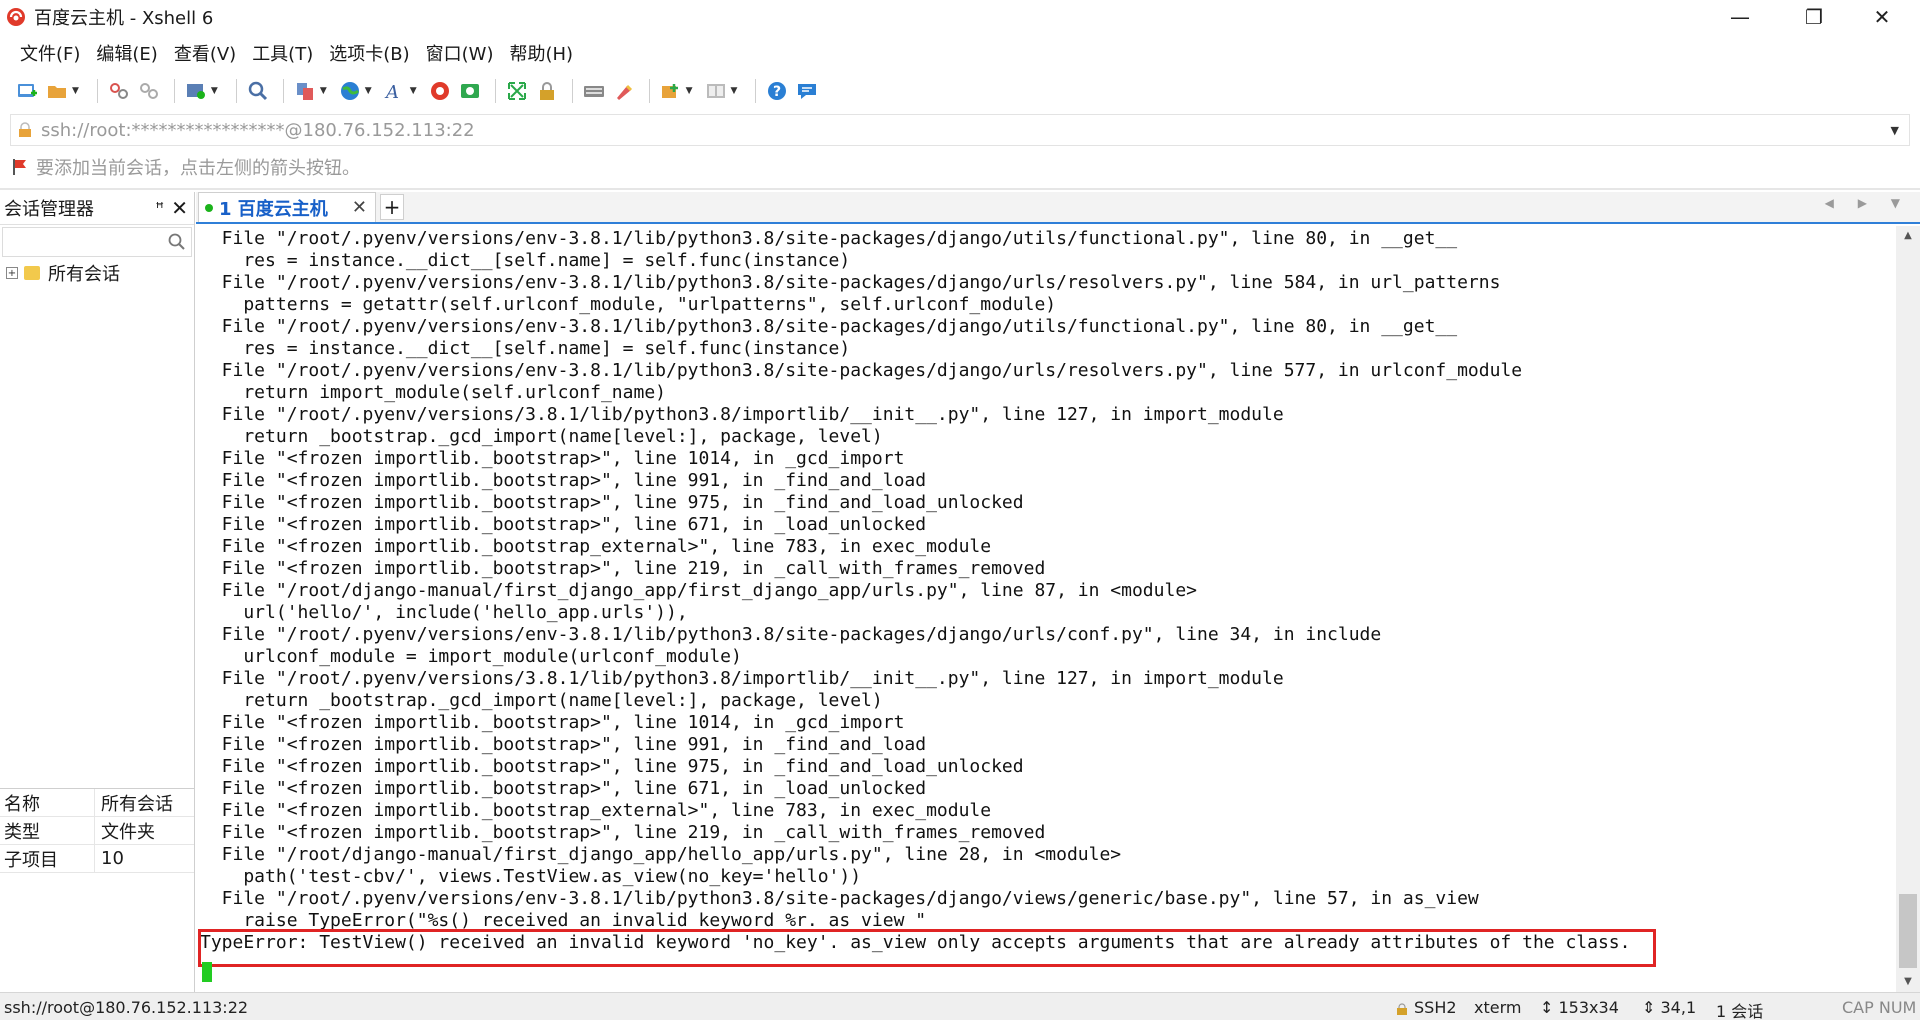 This screenshot has height=1022, width=1920. What do you see at coordinates (205, 53) in the screenshot?
I see `menu-view: 查看(V)` at bounding box center [205, 53].